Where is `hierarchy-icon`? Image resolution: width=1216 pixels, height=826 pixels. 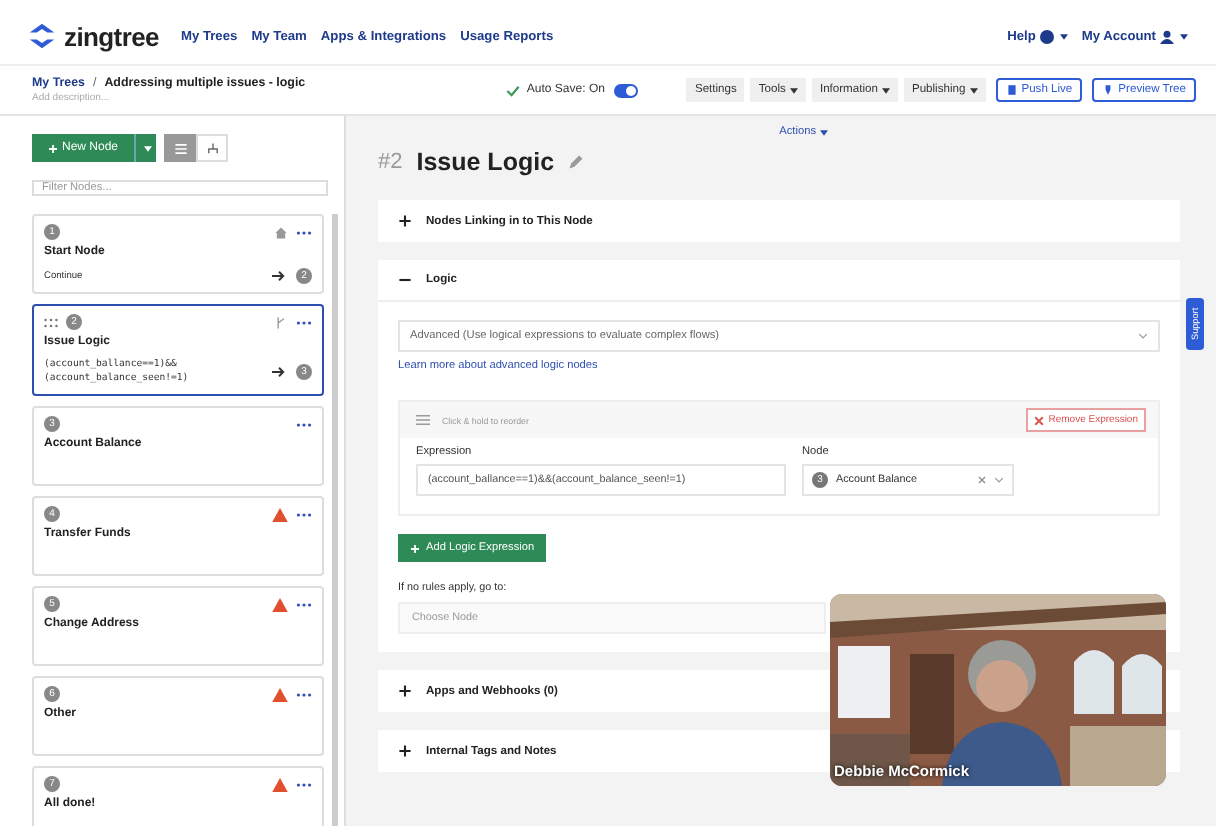
hierarchy-icon is located at coordinates (212, 148).